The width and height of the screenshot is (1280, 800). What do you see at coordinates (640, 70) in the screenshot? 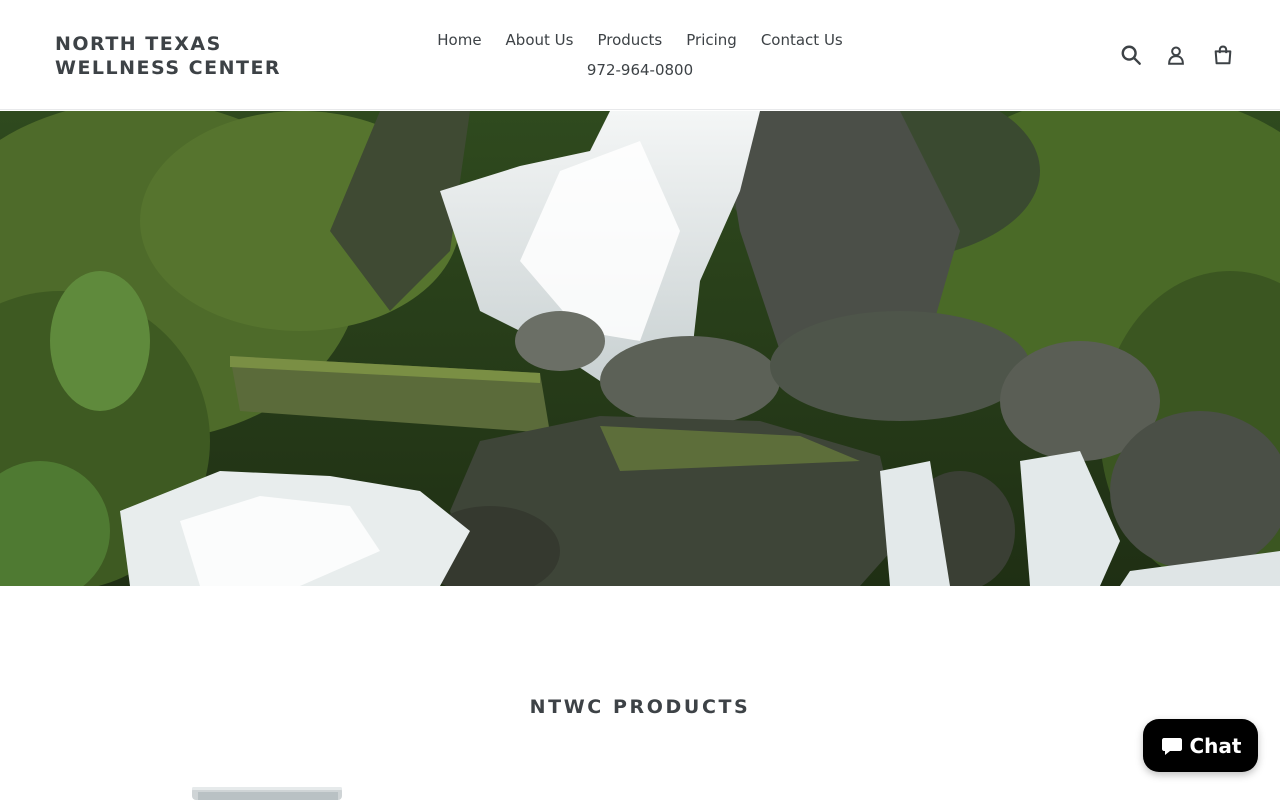
I see `nav-item-phone: 972-964-0800` at bounding box center [640, 70].